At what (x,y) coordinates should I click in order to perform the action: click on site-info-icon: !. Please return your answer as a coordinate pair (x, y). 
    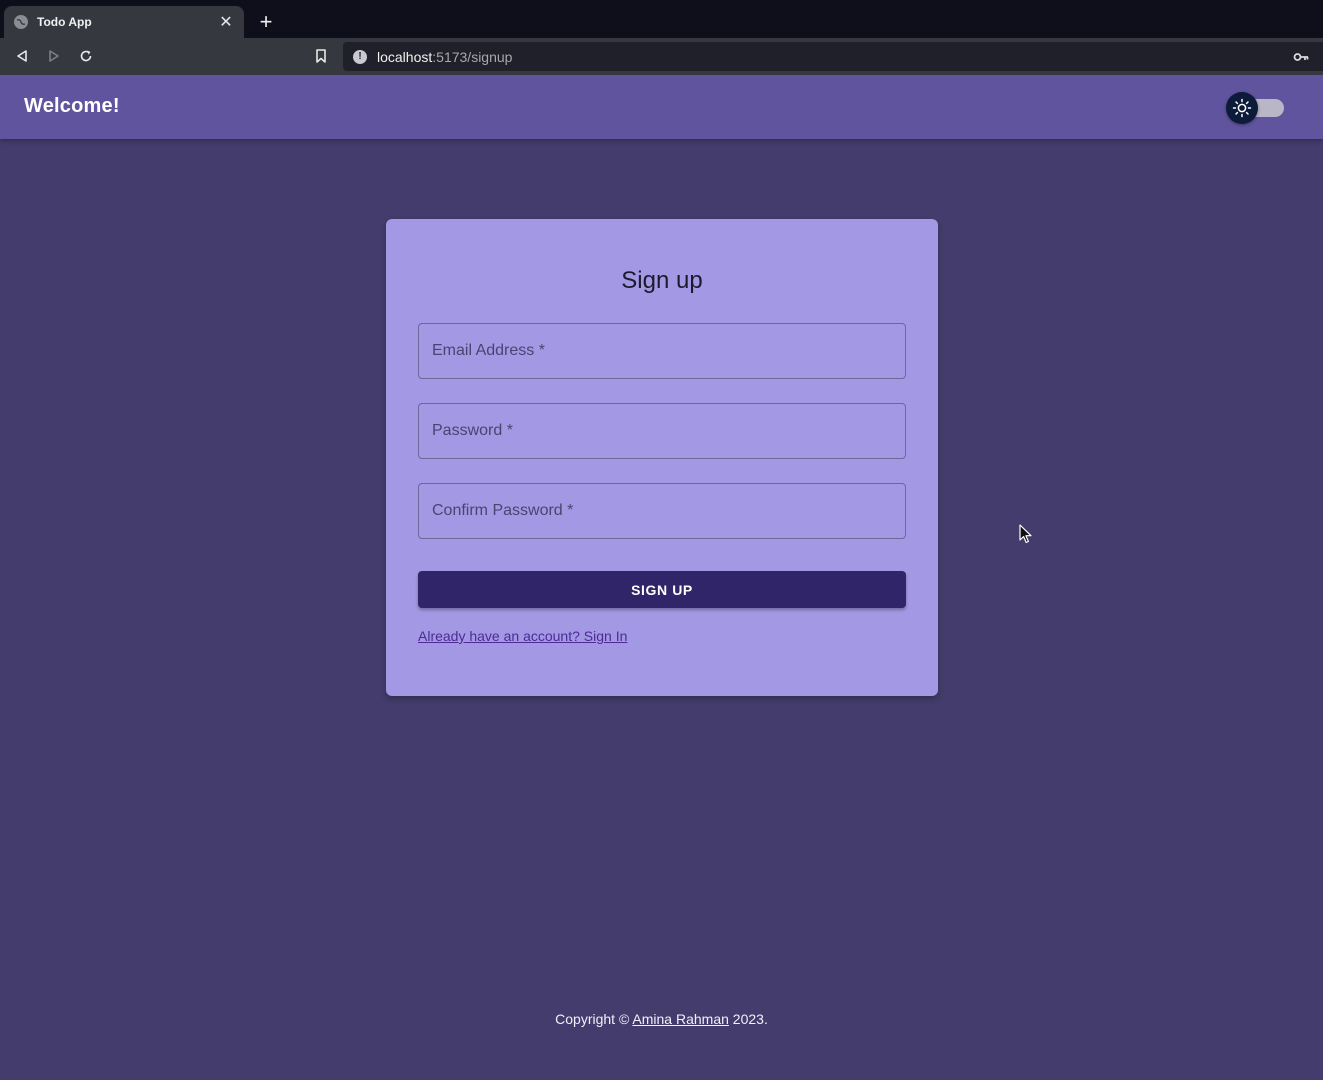
    Looking at the image, I should click on (360, 56).